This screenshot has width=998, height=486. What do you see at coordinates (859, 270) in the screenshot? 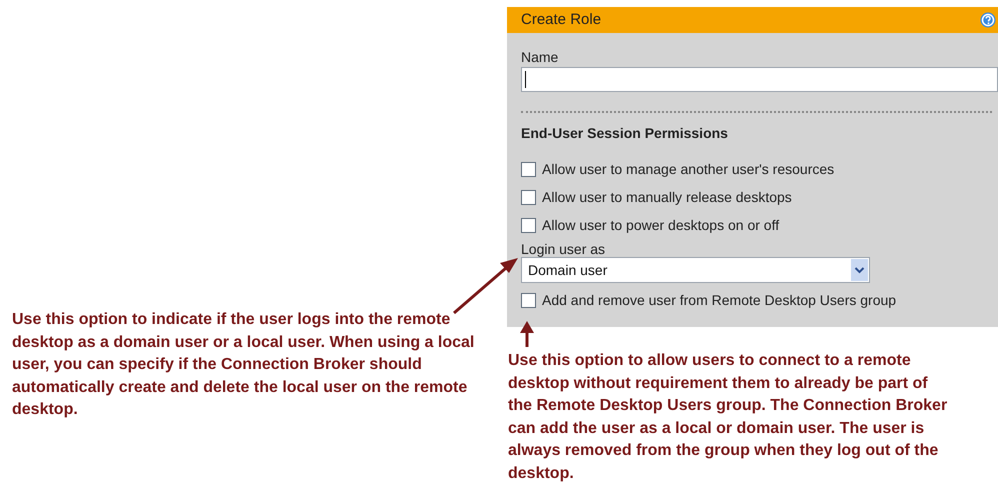
I see `dropdown-caret-icon` at bounding box center [859, 270].